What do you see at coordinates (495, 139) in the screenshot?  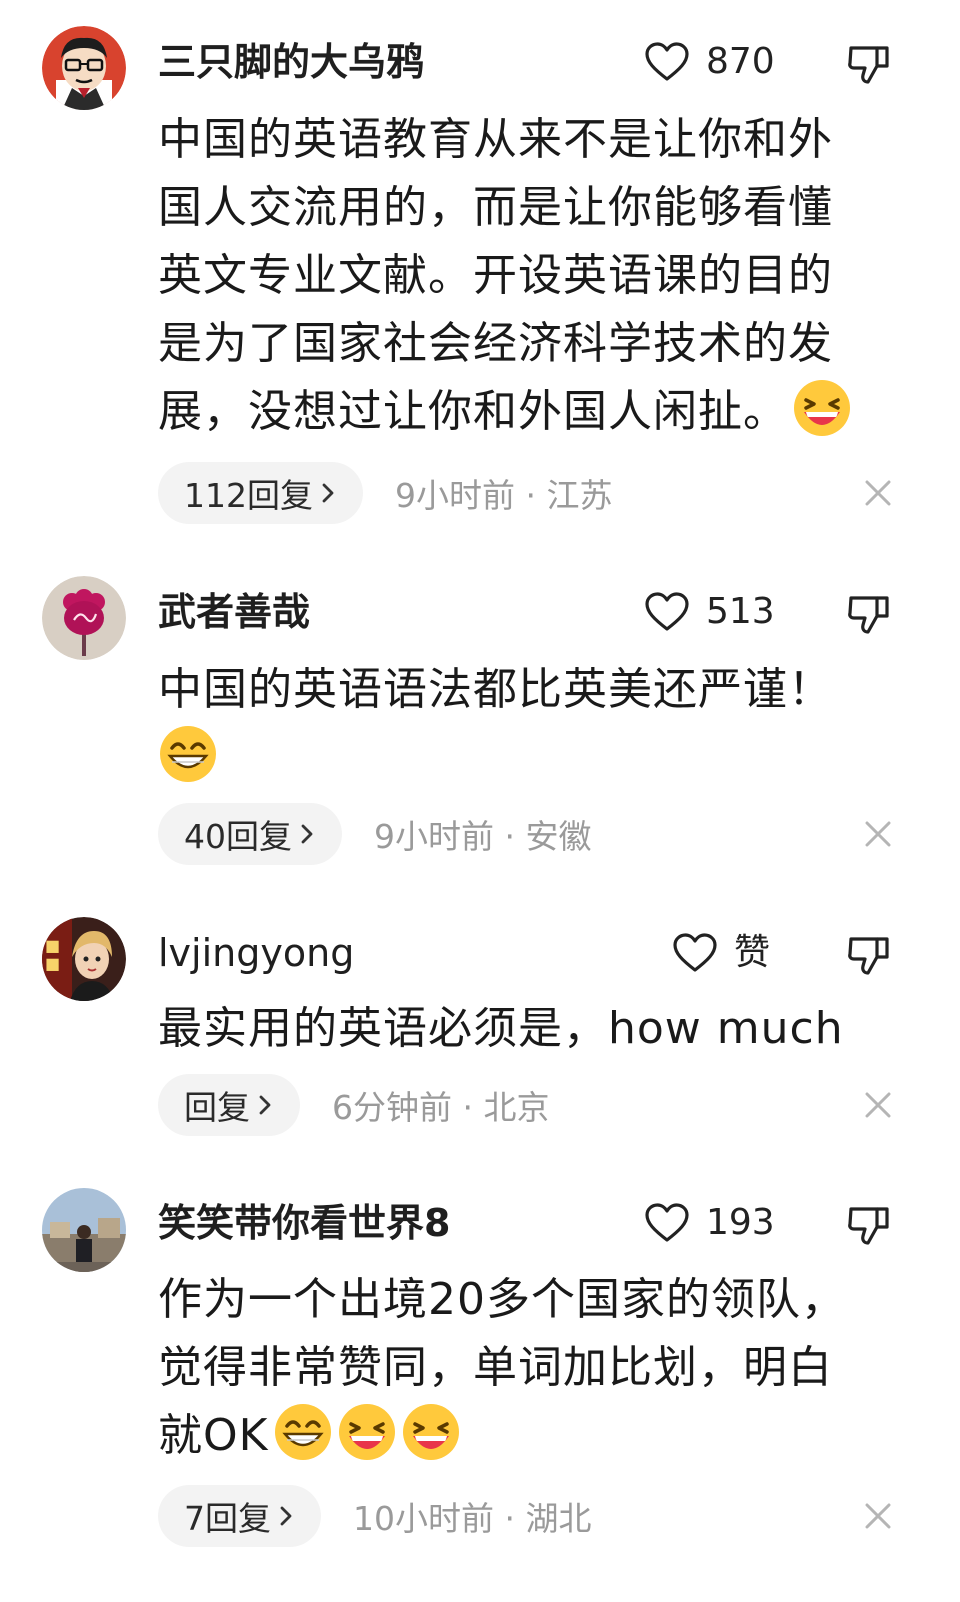 I see `comment-text-line: 中国的英语教育从来不是让你和外` at bounding box center [495, 139].